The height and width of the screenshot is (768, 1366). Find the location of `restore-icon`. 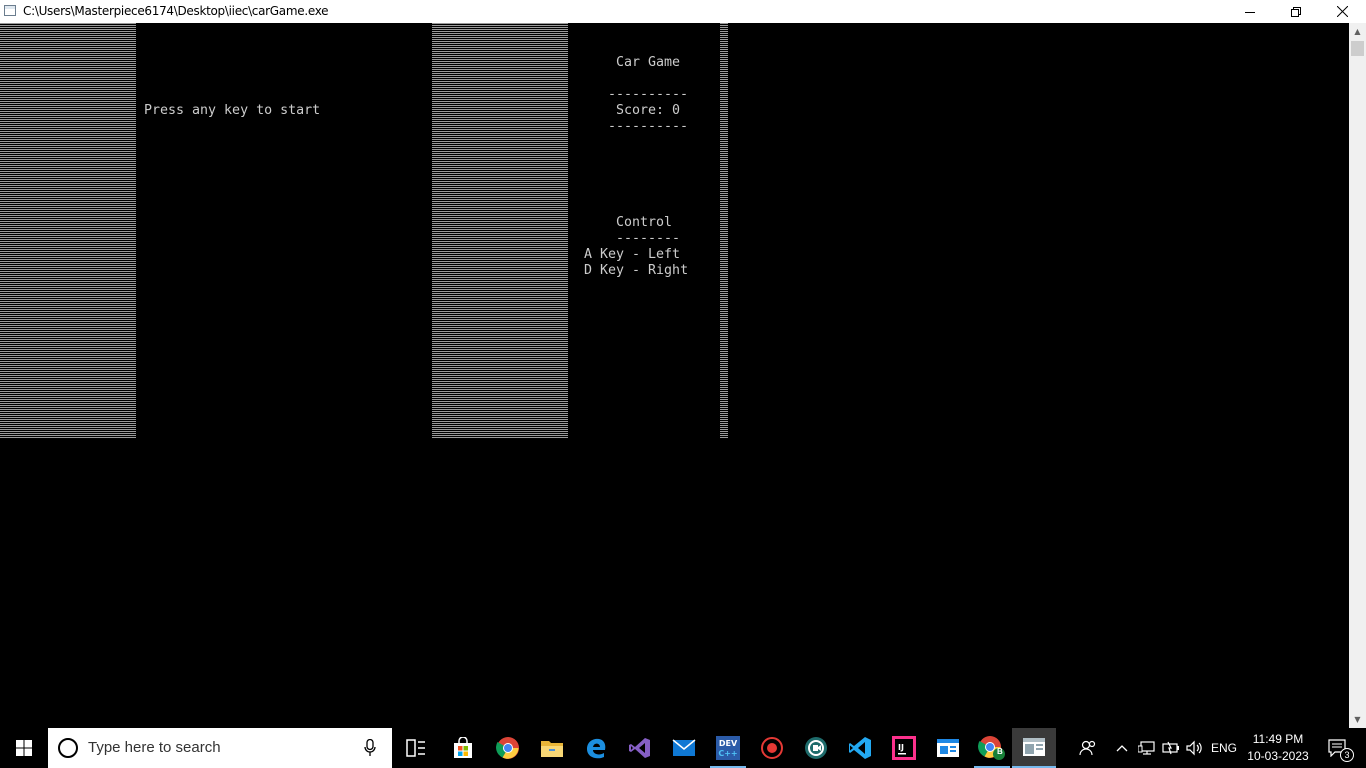

restore-icon is located at coordinates (1296, 11).